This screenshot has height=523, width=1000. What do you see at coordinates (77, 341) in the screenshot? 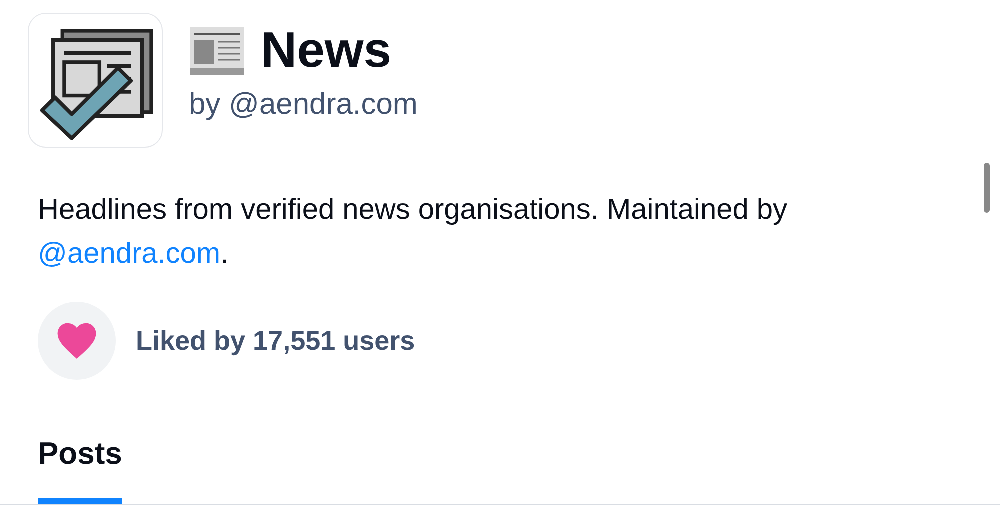
I see `heart-icon` at bounding box center [77, 341].